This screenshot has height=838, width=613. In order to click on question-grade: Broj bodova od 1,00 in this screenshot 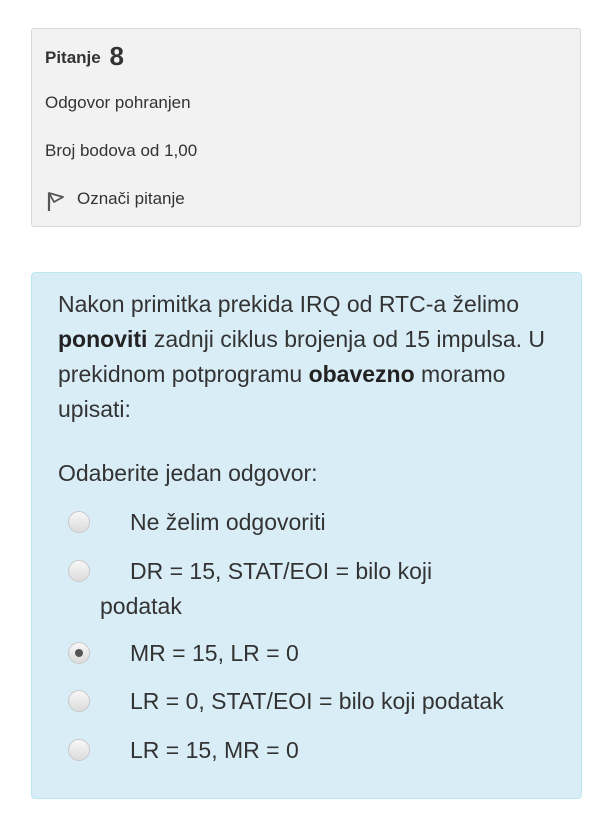, I will do `click(121, 150)`.